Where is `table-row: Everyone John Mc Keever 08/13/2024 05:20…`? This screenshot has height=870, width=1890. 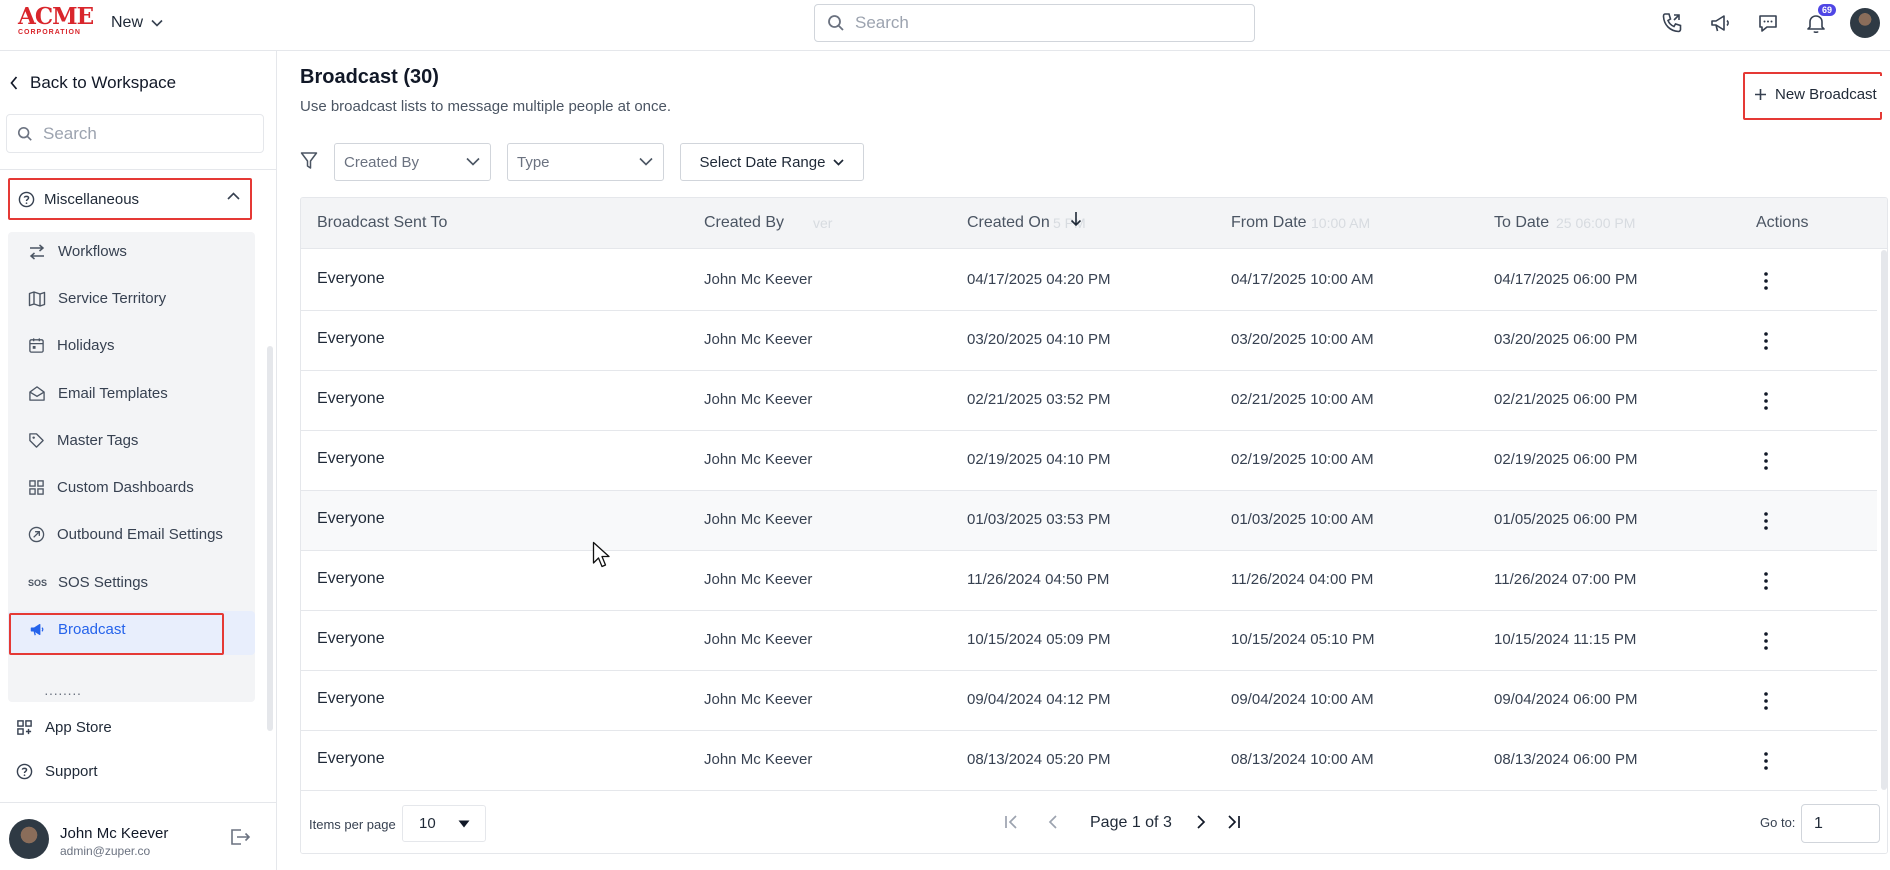
table-row: Everyone John Mc Keever 08/13/2024 05:20… is located at coordinates (1089, 761).